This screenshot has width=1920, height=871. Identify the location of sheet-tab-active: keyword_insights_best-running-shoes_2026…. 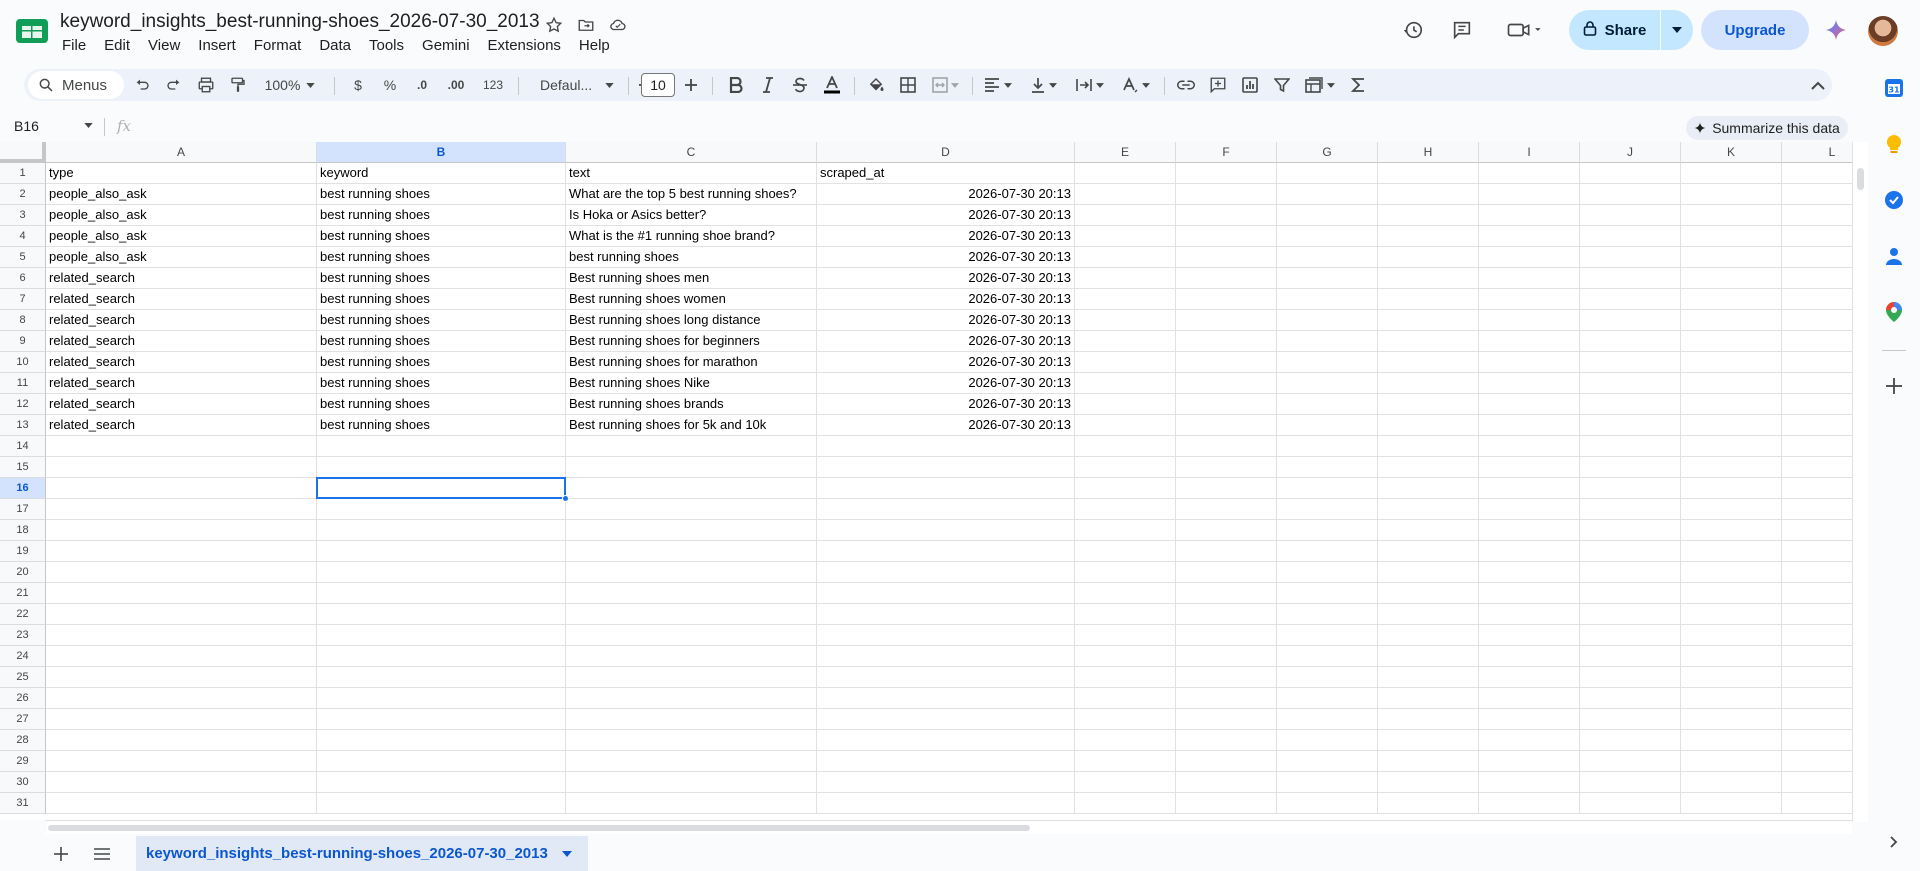
(362, 853).